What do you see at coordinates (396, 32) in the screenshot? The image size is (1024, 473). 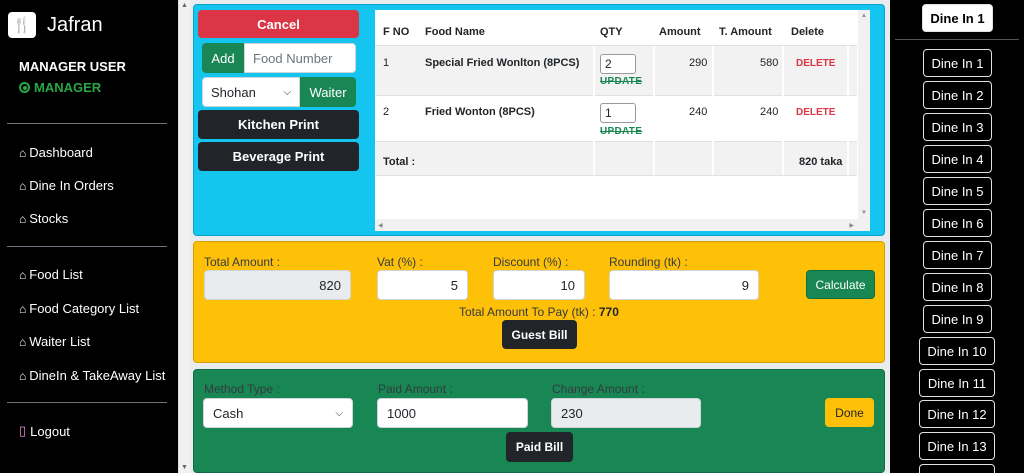 I see `column-header-fno: F NO` at bounding box center [396, 32].